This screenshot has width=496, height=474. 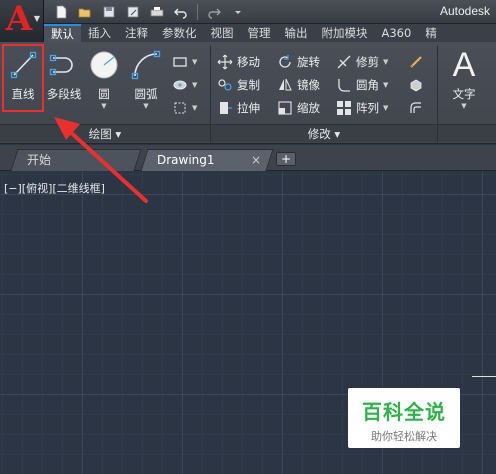 What do you see at coordinates (104, 94) in the screenshot?
I see `circle-tool-label: 圆` at bounding box center [104, 94].